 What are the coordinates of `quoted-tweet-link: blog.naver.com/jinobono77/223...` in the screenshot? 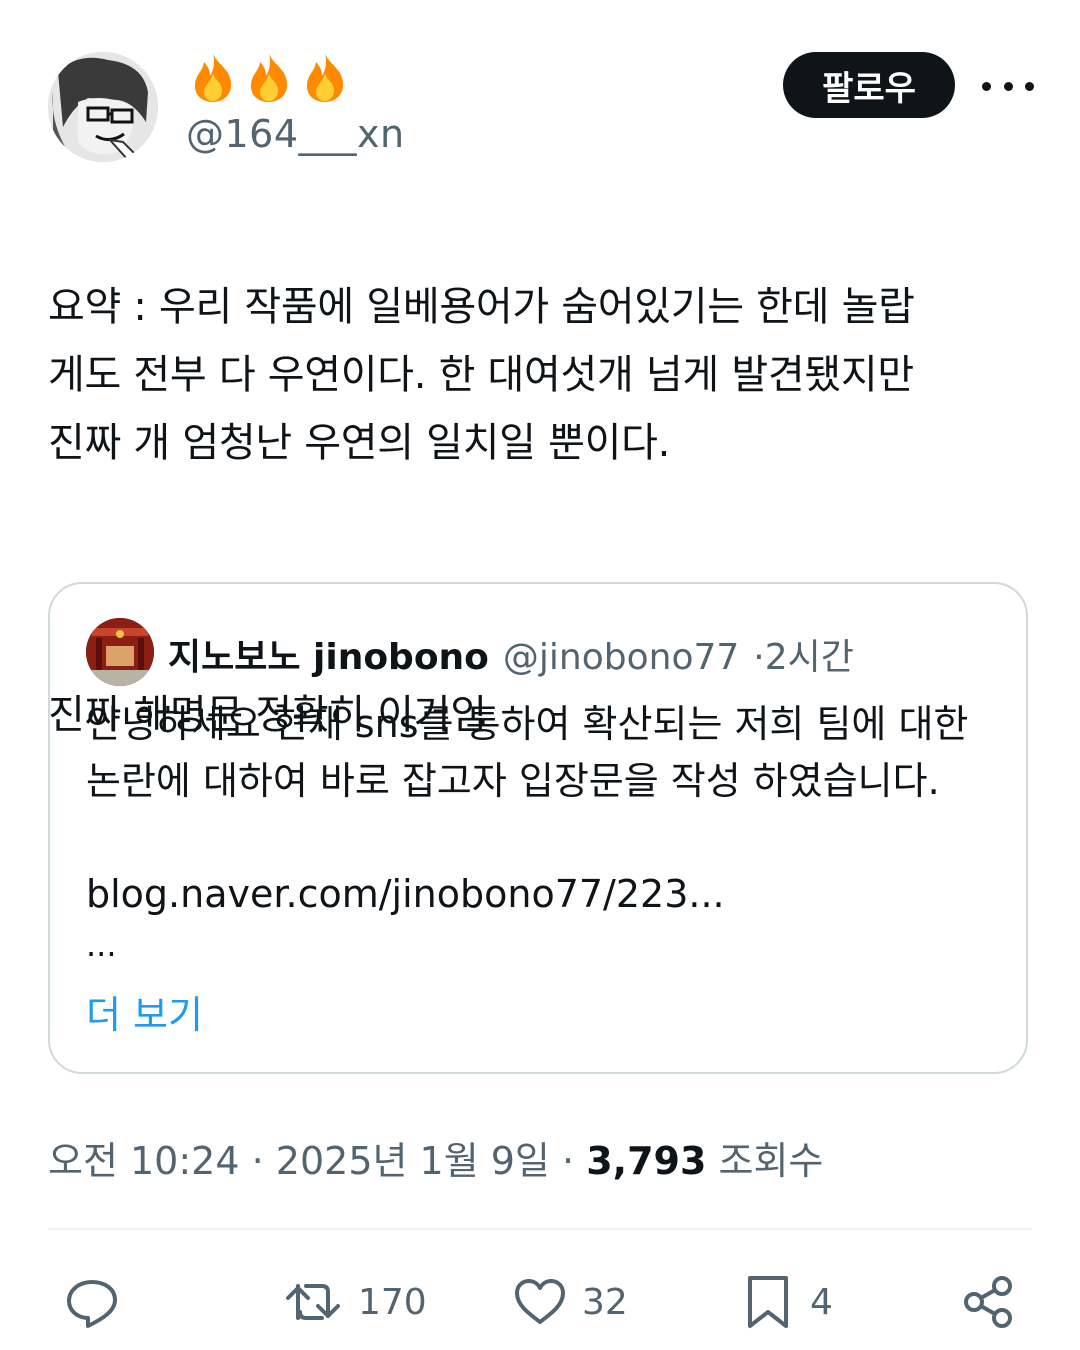 It's located at (405, 894).